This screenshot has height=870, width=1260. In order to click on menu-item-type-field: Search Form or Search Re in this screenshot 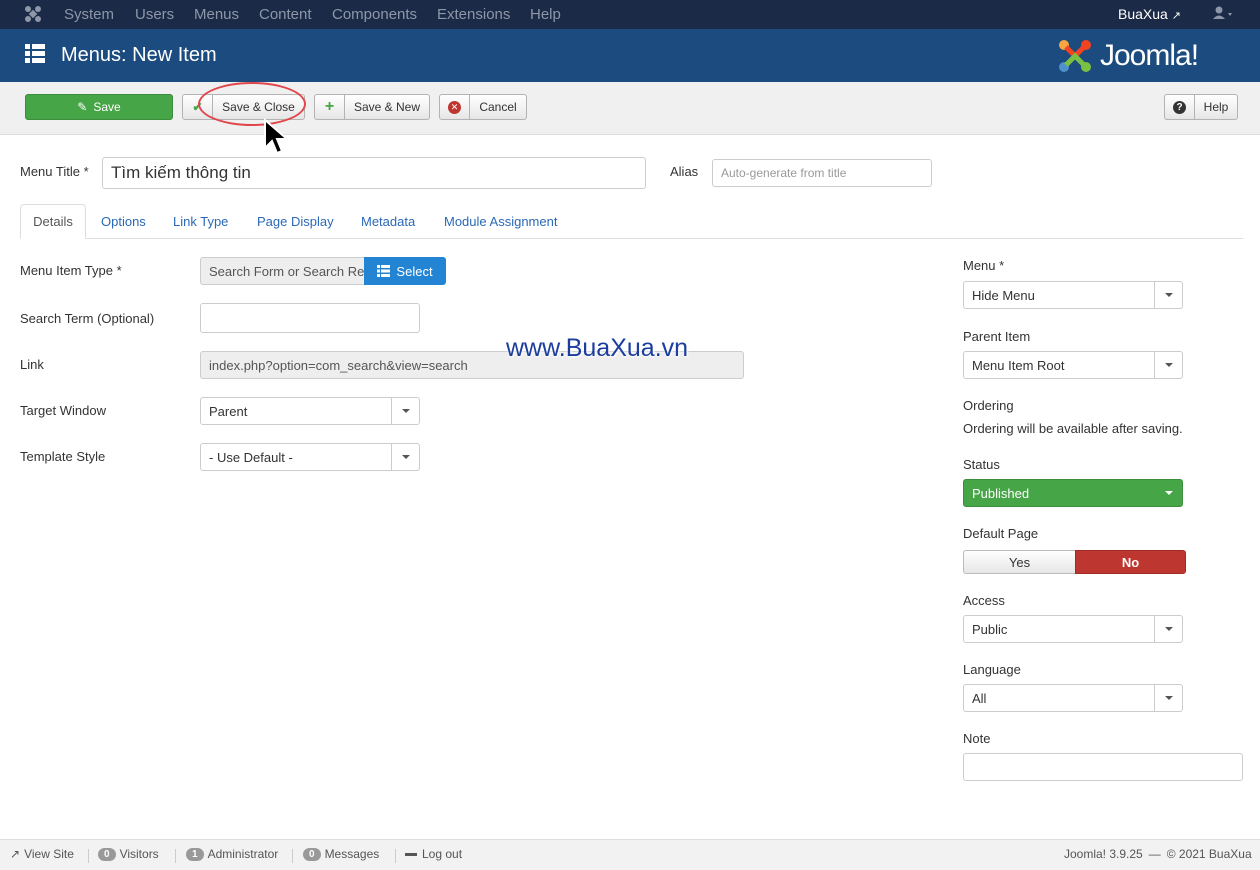, I will do `click(283, 271)`.